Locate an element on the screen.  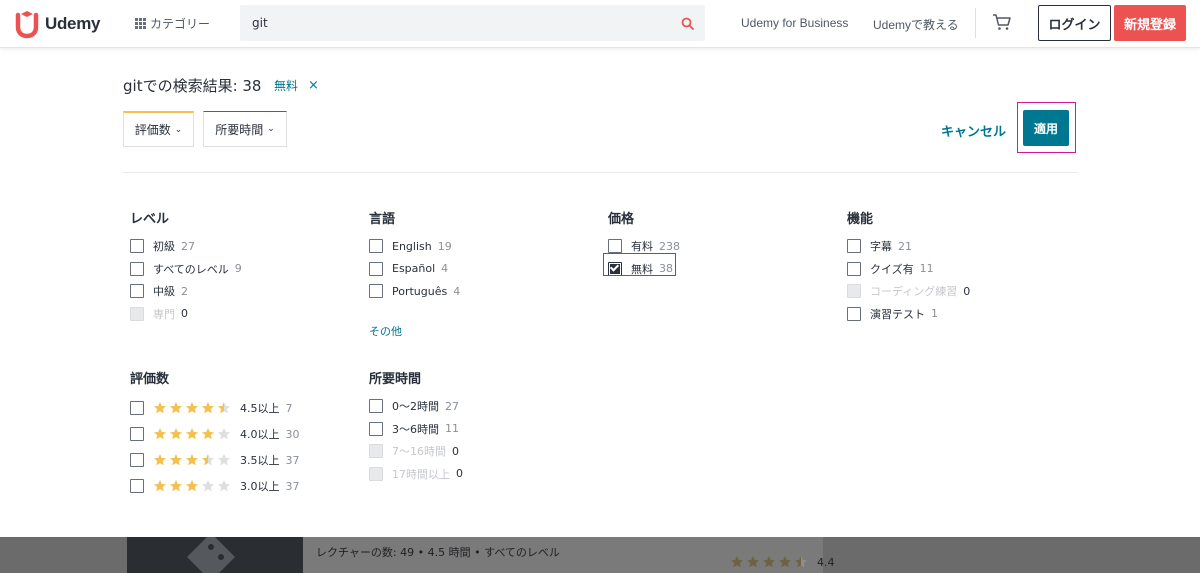
cart-button is located at coordinates (1002, 24).